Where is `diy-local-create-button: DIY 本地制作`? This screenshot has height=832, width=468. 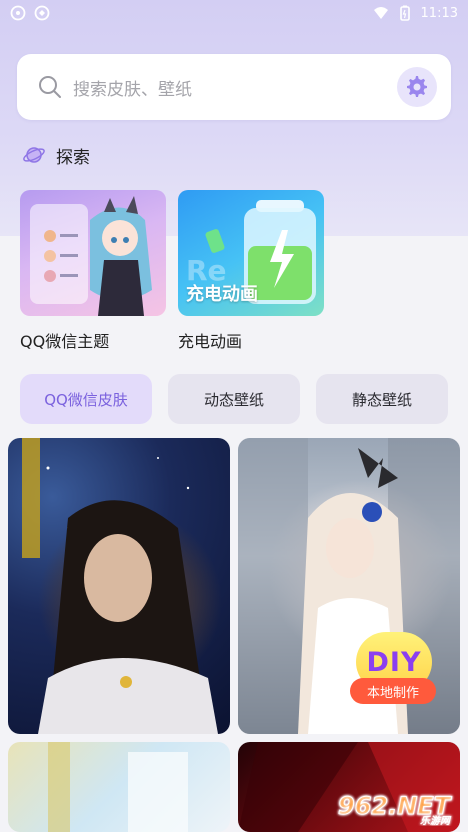 diy-local-create-button: DIY 本地制作 is located at coordinates (393, 668).